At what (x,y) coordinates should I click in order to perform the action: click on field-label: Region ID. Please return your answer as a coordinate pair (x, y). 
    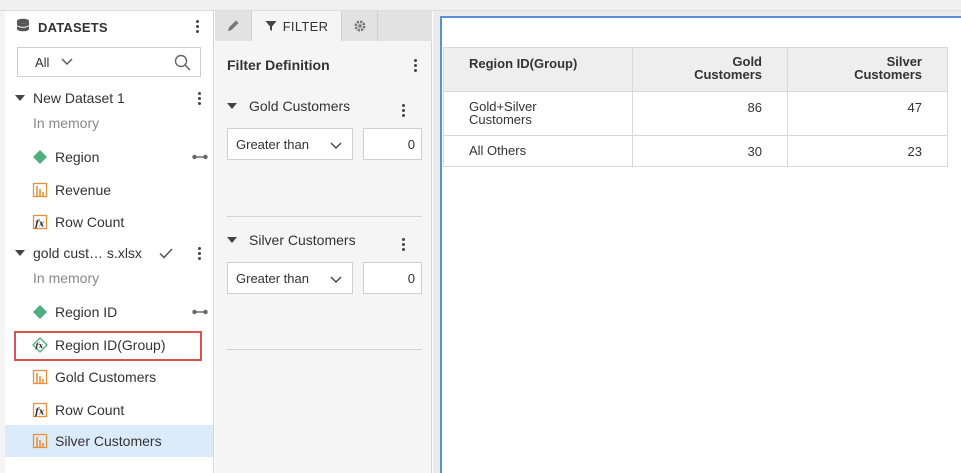
    Looking at the image, I should click on (86, 312).